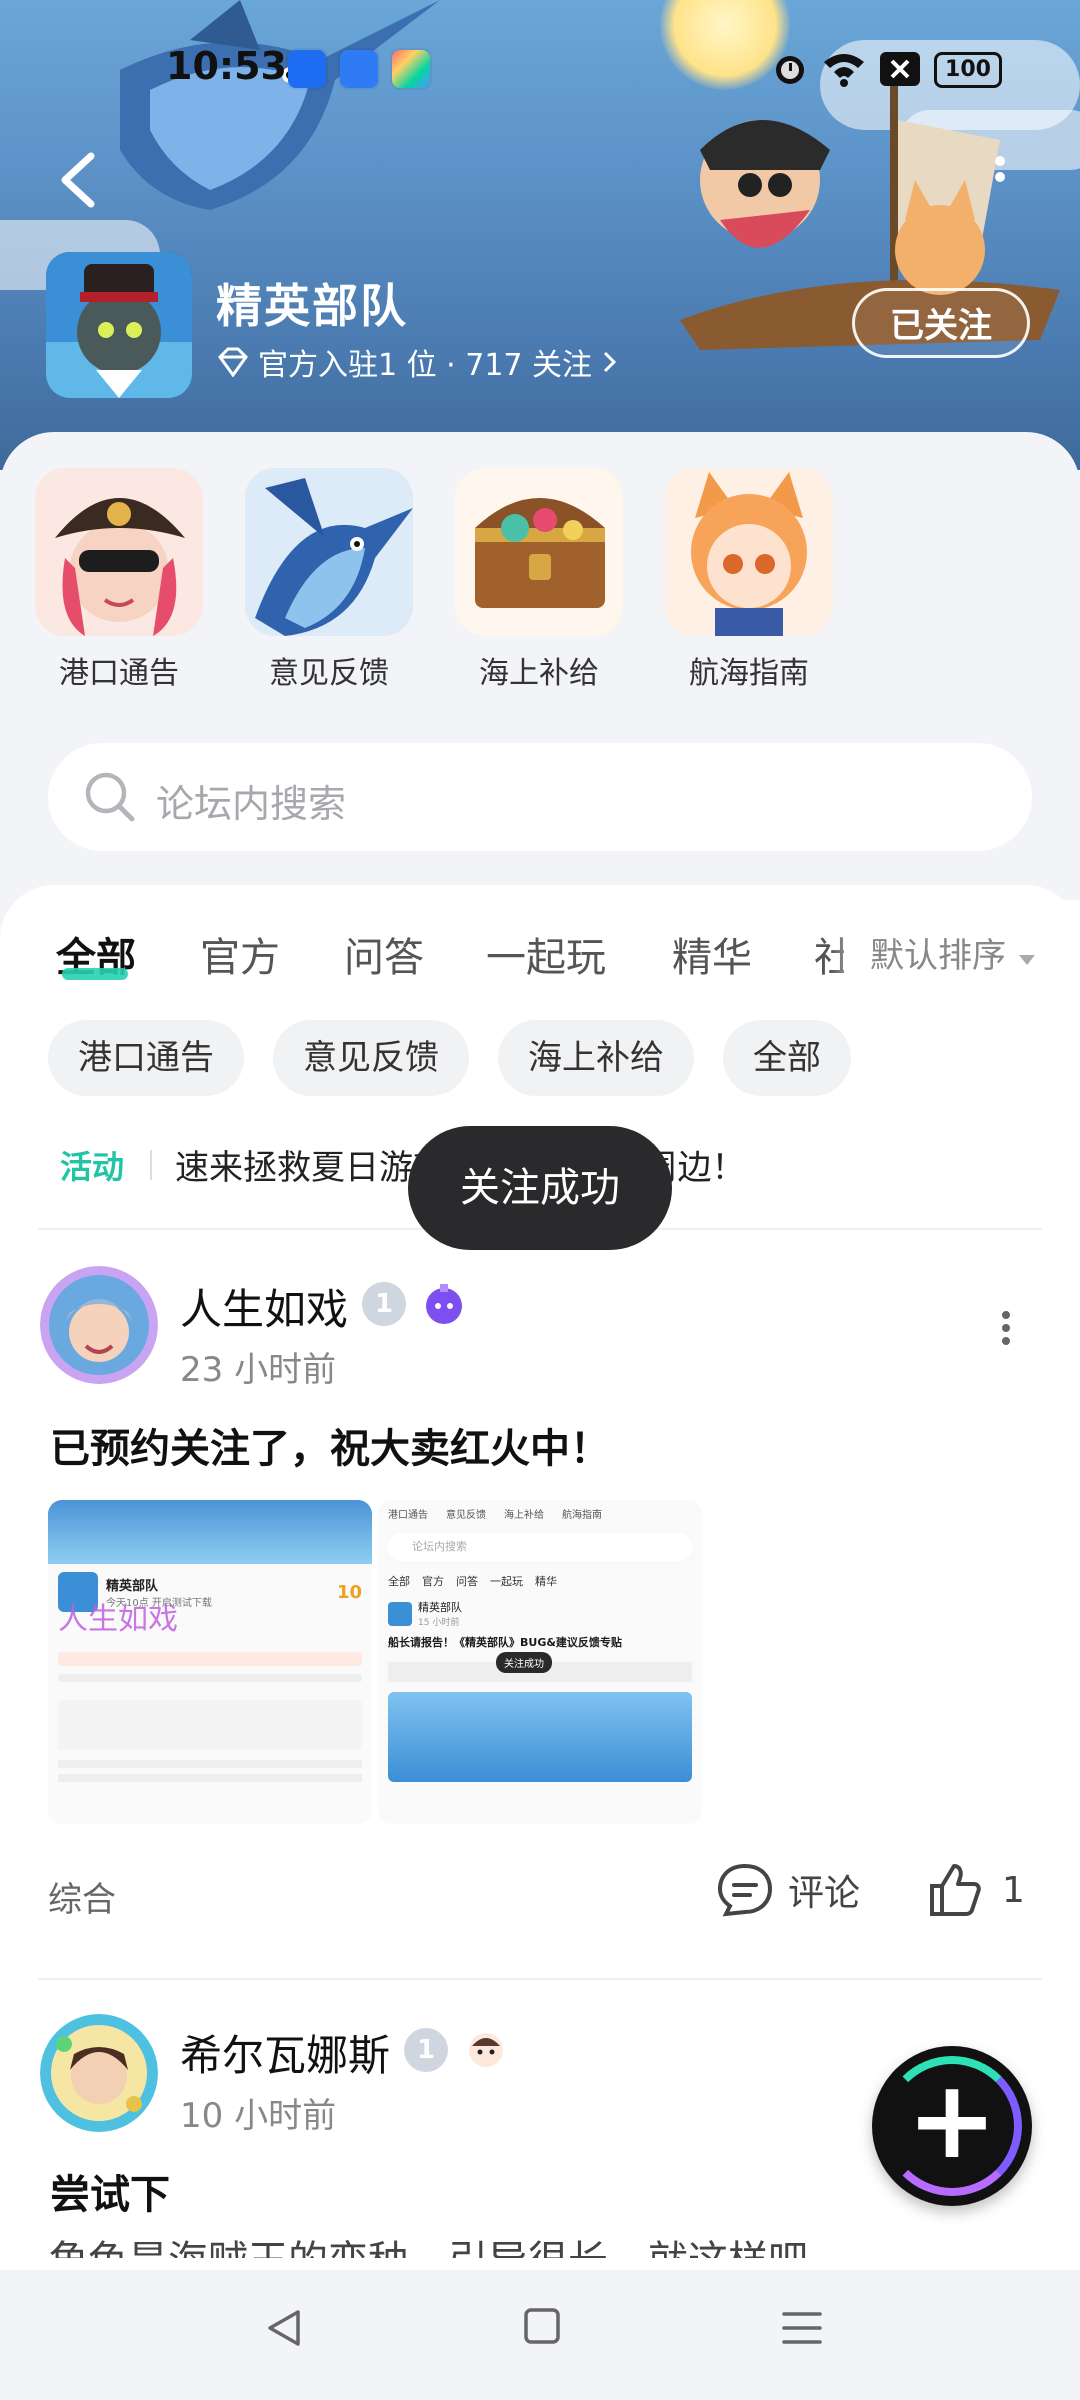 This screenshot has height=2400, width=1080. I want to click on chevron-right-icon, so click(610, 362).